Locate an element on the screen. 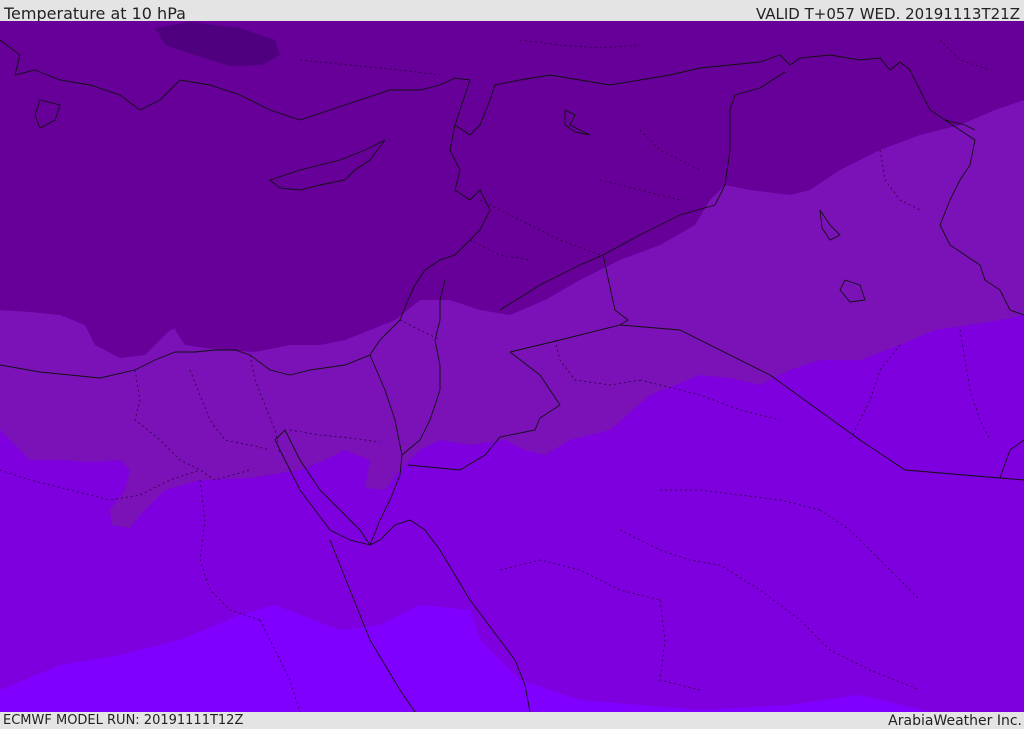 The width and height of the screenshot is (1024, 729). model-run-label: ECMWF MODEL RUN: 20191111T12Z is located at coordinates (123, 720).